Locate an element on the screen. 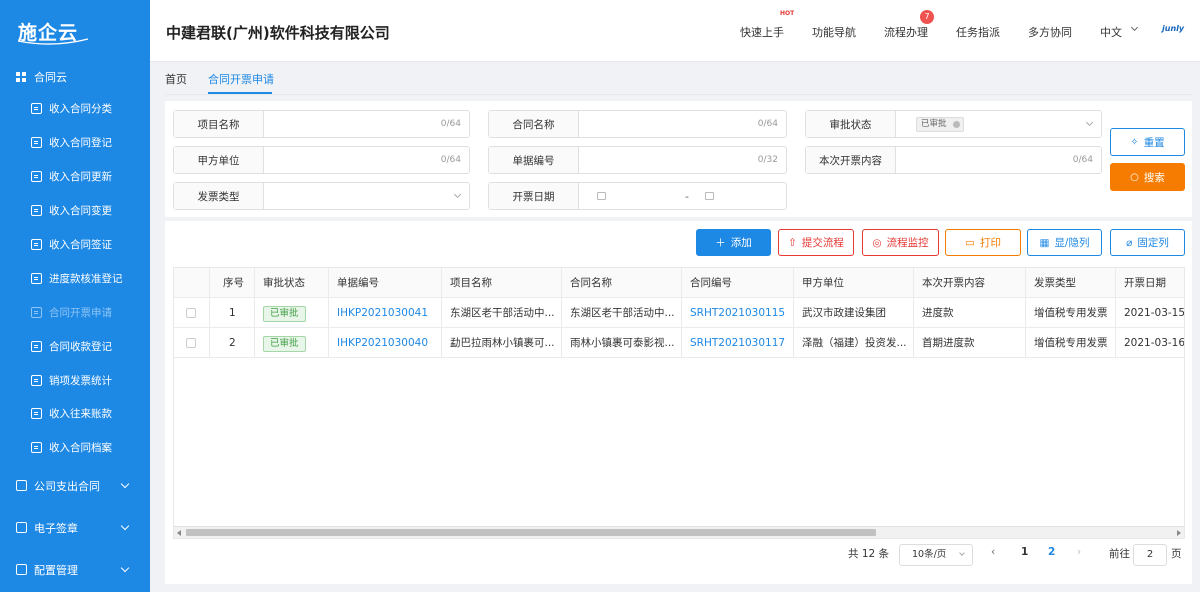 The width and height of the screenshot is (1200, 592). column-header: 开票日期 is located at coordinates (1150, 283).